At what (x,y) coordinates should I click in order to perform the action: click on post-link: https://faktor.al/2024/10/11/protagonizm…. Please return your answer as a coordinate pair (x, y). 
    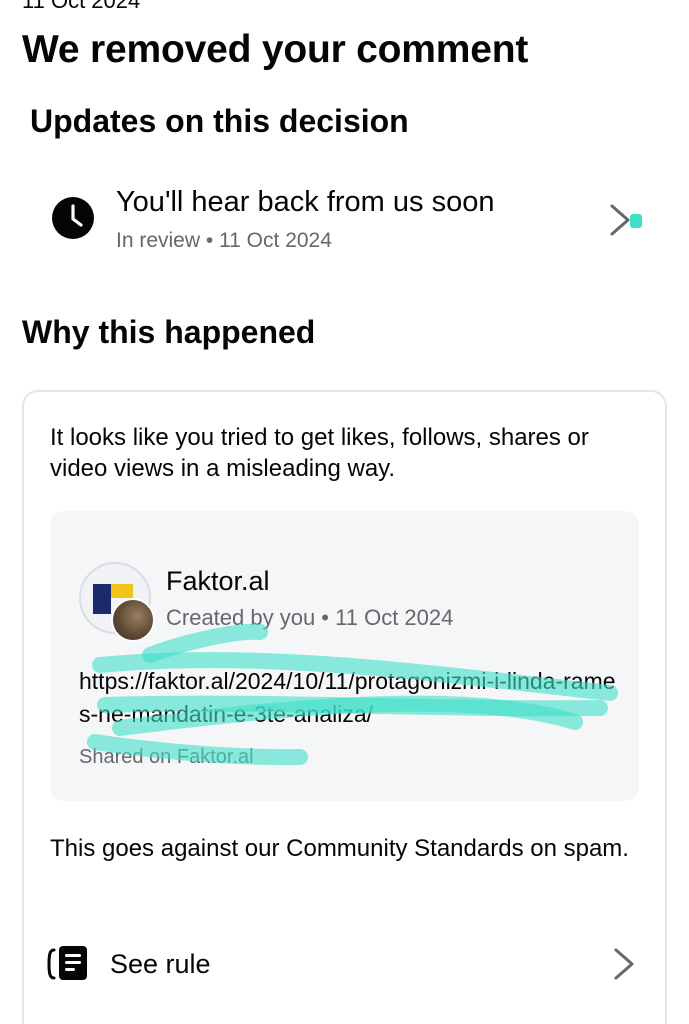
    Looking at the image, I should click on (351, 698).